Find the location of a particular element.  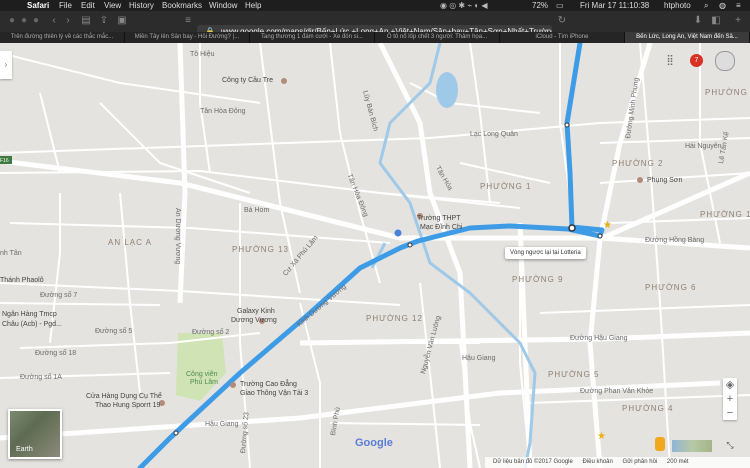

attribution-terms: Điều khoản is located at coordinates (598, 462).